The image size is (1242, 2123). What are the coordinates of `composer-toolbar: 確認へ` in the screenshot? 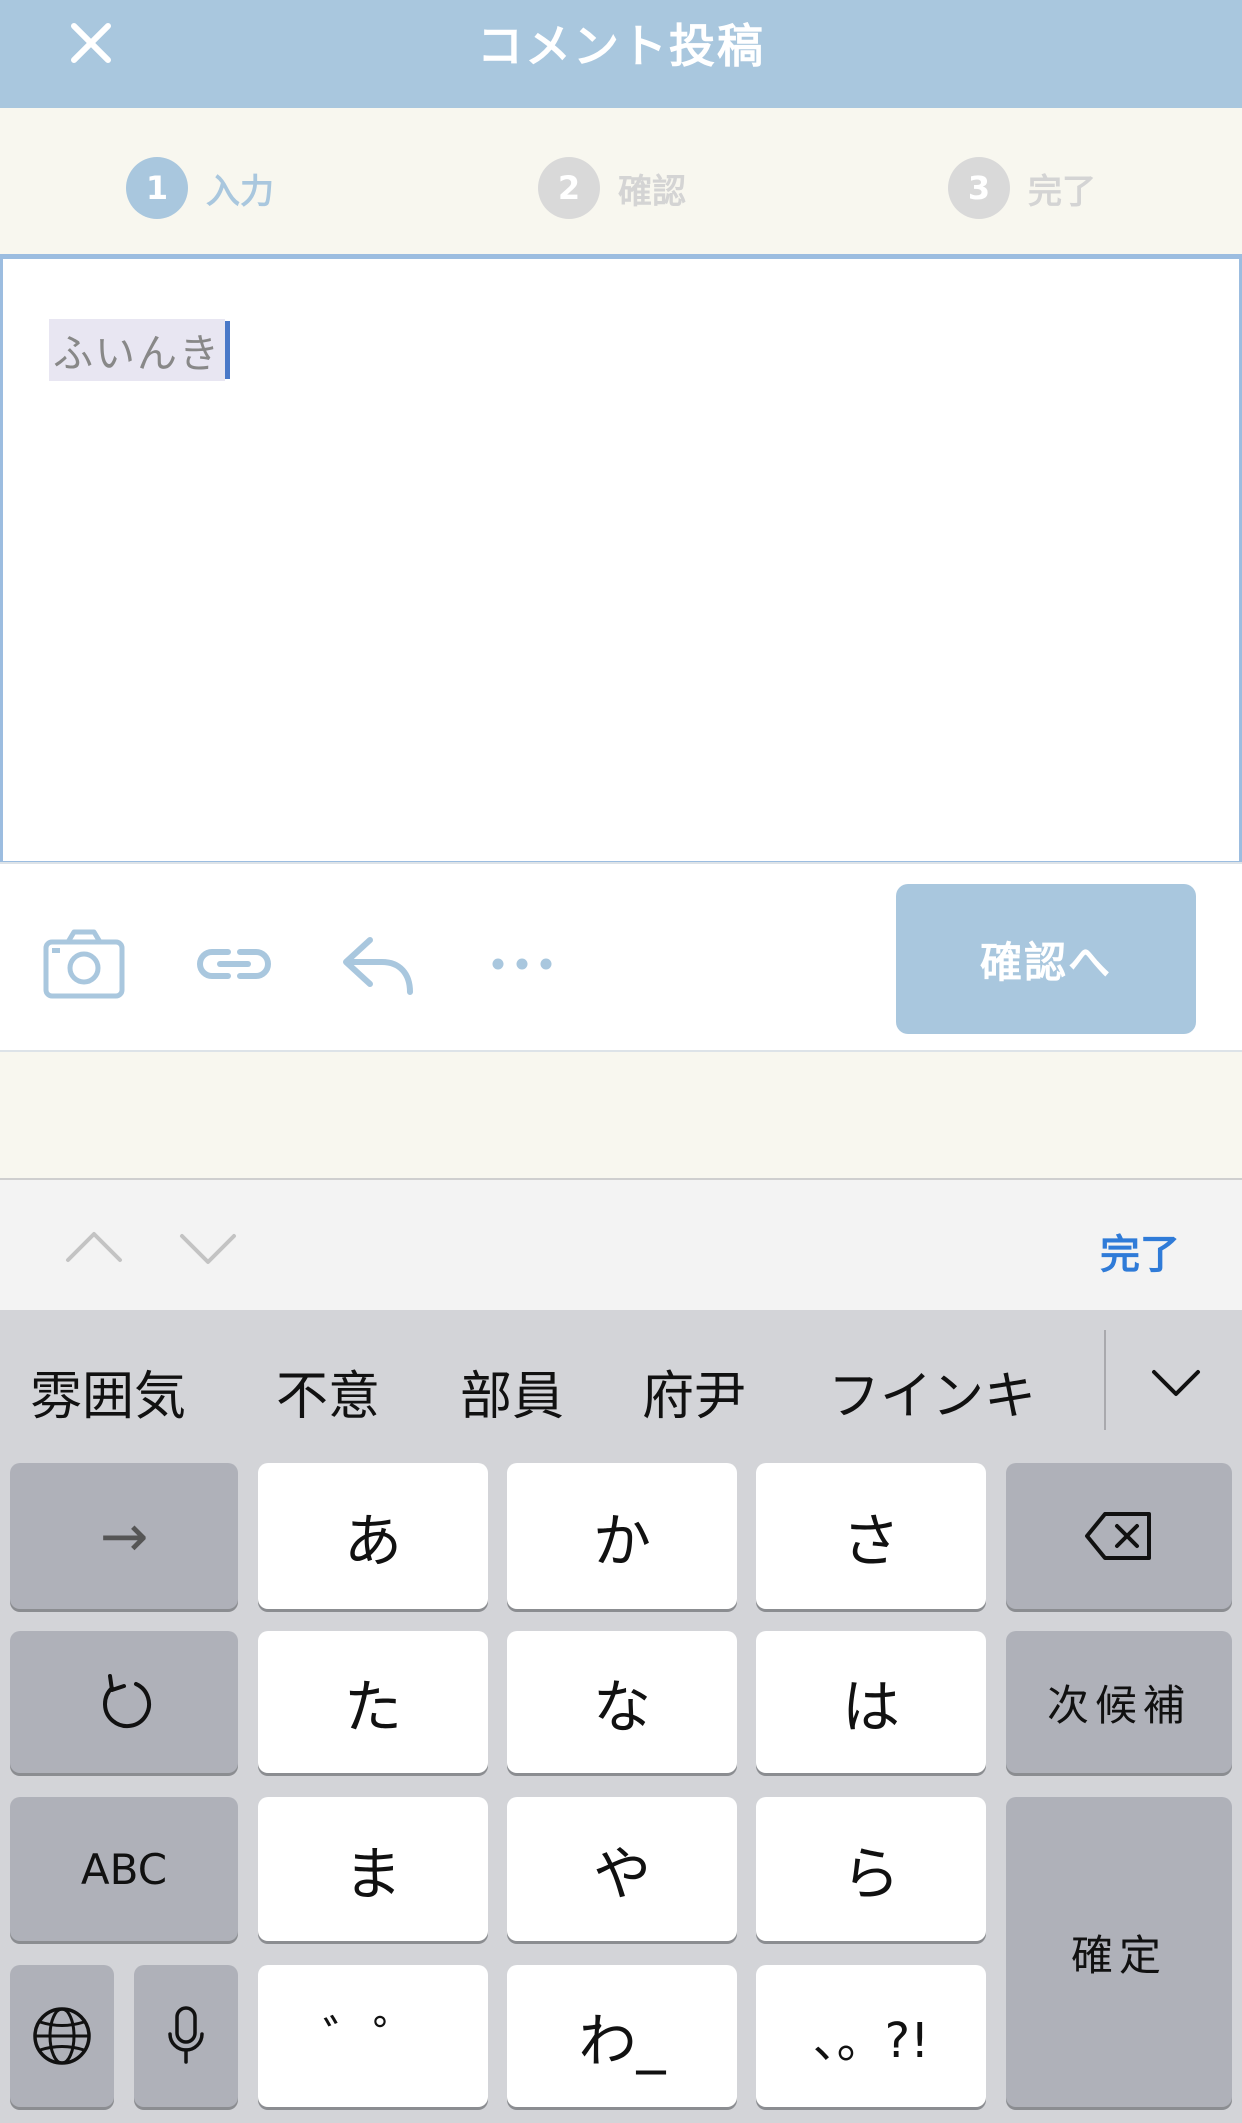 It's located at (621, 957).